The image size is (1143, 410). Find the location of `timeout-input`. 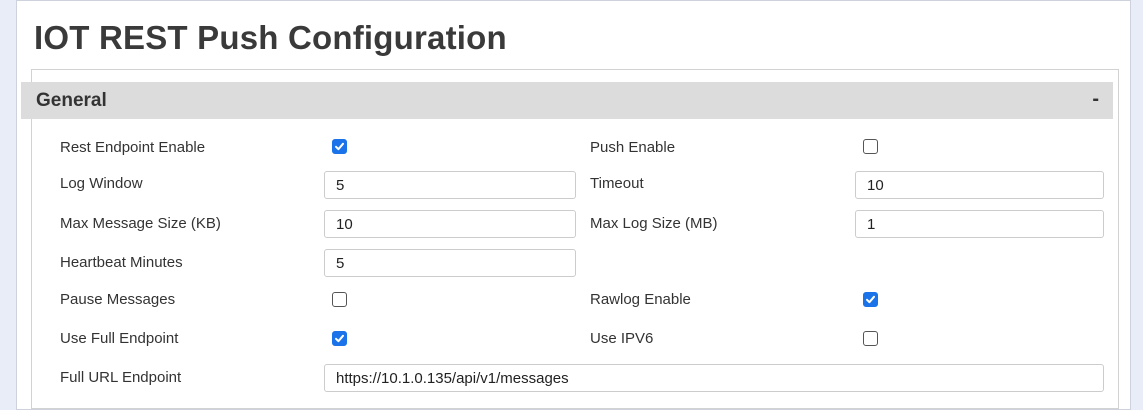

timeout-input is located at coordinates (979, 185).